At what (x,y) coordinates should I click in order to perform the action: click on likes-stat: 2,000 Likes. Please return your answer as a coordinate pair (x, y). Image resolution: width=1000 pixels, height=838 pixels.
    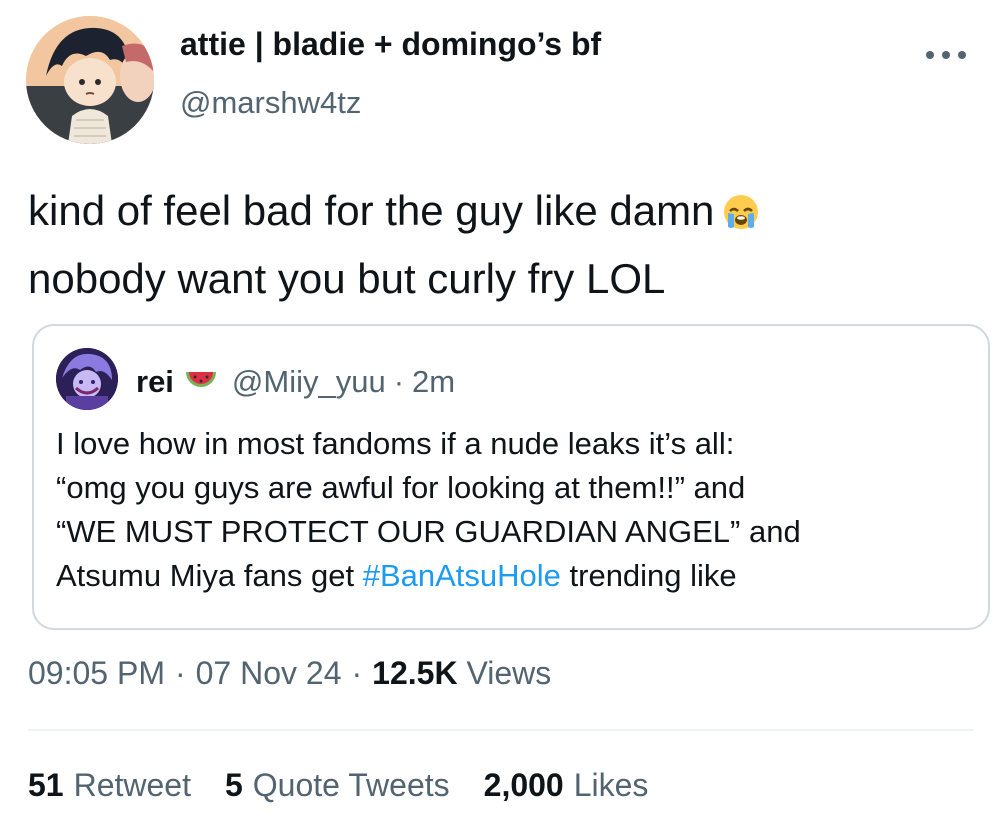
    Looking at the image, I should click on (566, 785).